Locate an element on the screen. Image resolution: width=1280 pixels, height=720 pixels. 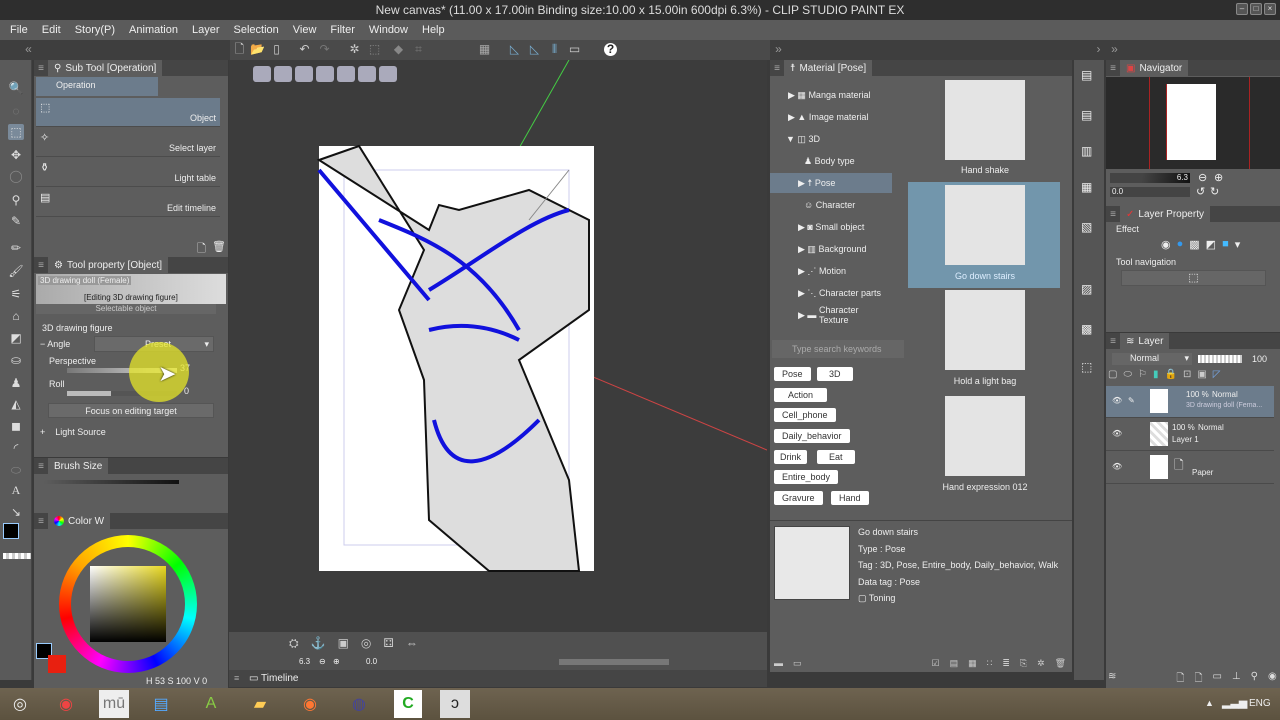
control-panel-icon: ▤ is located at coordinates (161, 704).